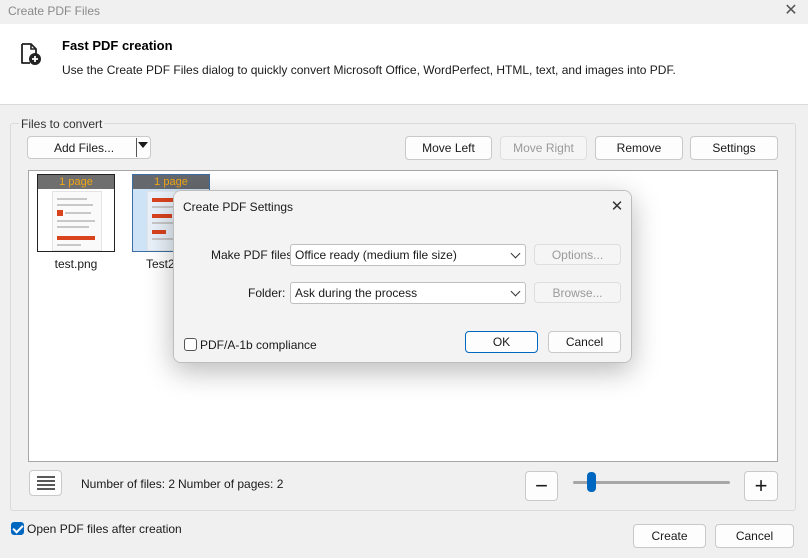  Describe the element at coordinates (501, 342) in the screenshot. I see `ok-button: OK` at that location.